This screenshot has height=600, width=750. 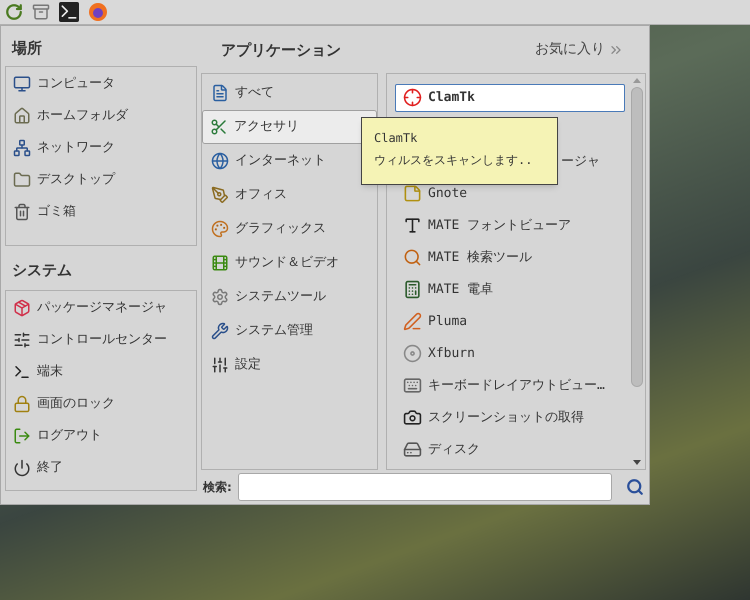 I want to click on font-icon, so click(x=412, y=226).